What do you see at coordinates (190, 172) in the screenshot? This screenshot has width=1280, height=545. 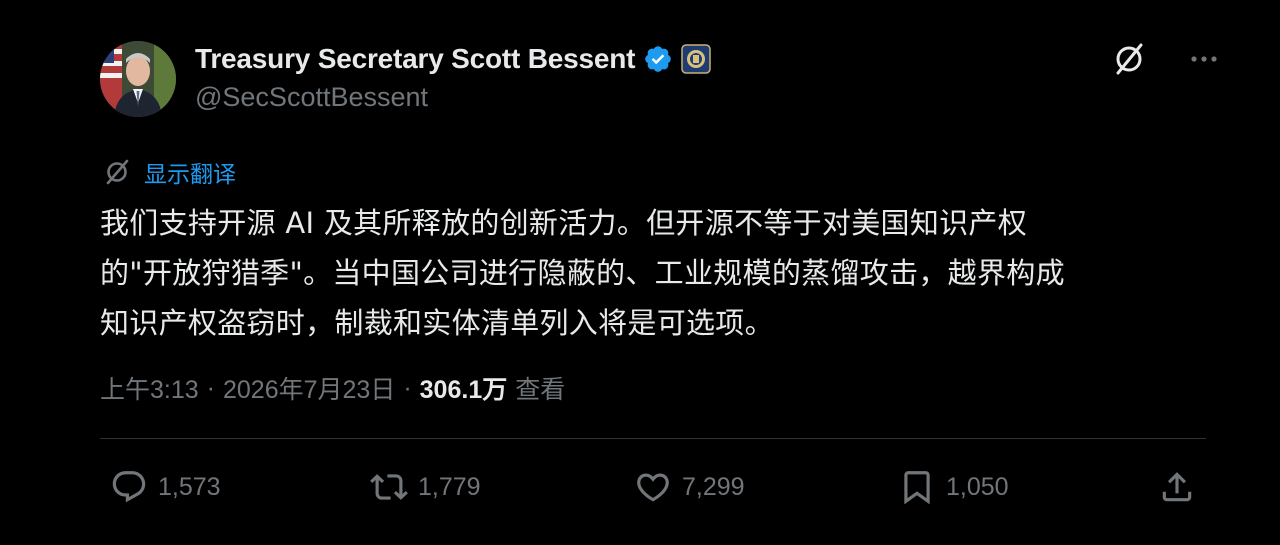 I see `show-translation-label: 显示翻译` at bounding box center [190, 172].